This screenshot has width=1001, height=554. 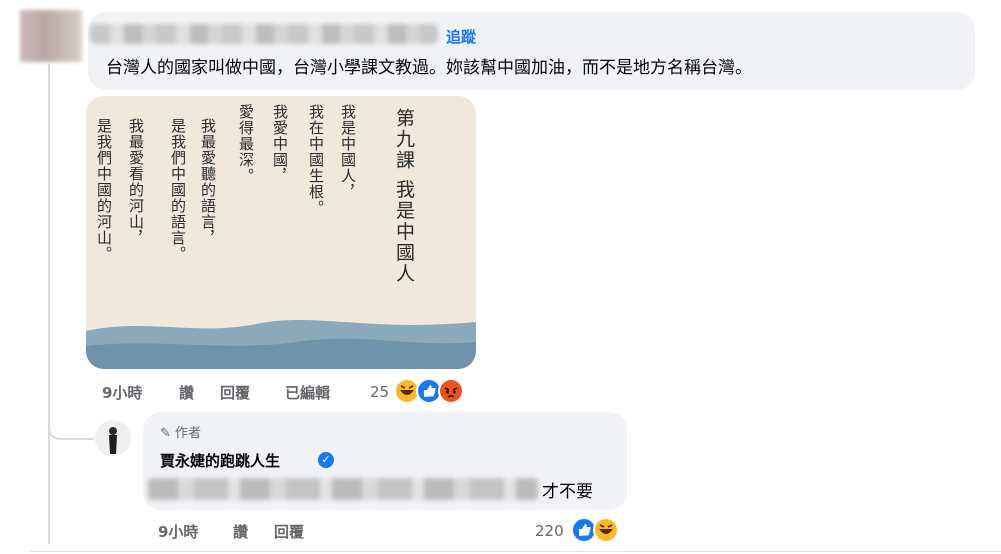 What do you see at coordinates (188, 433) in the screenshot?
I see `author-badge-label: 作者` at bounding box center [188, 433].